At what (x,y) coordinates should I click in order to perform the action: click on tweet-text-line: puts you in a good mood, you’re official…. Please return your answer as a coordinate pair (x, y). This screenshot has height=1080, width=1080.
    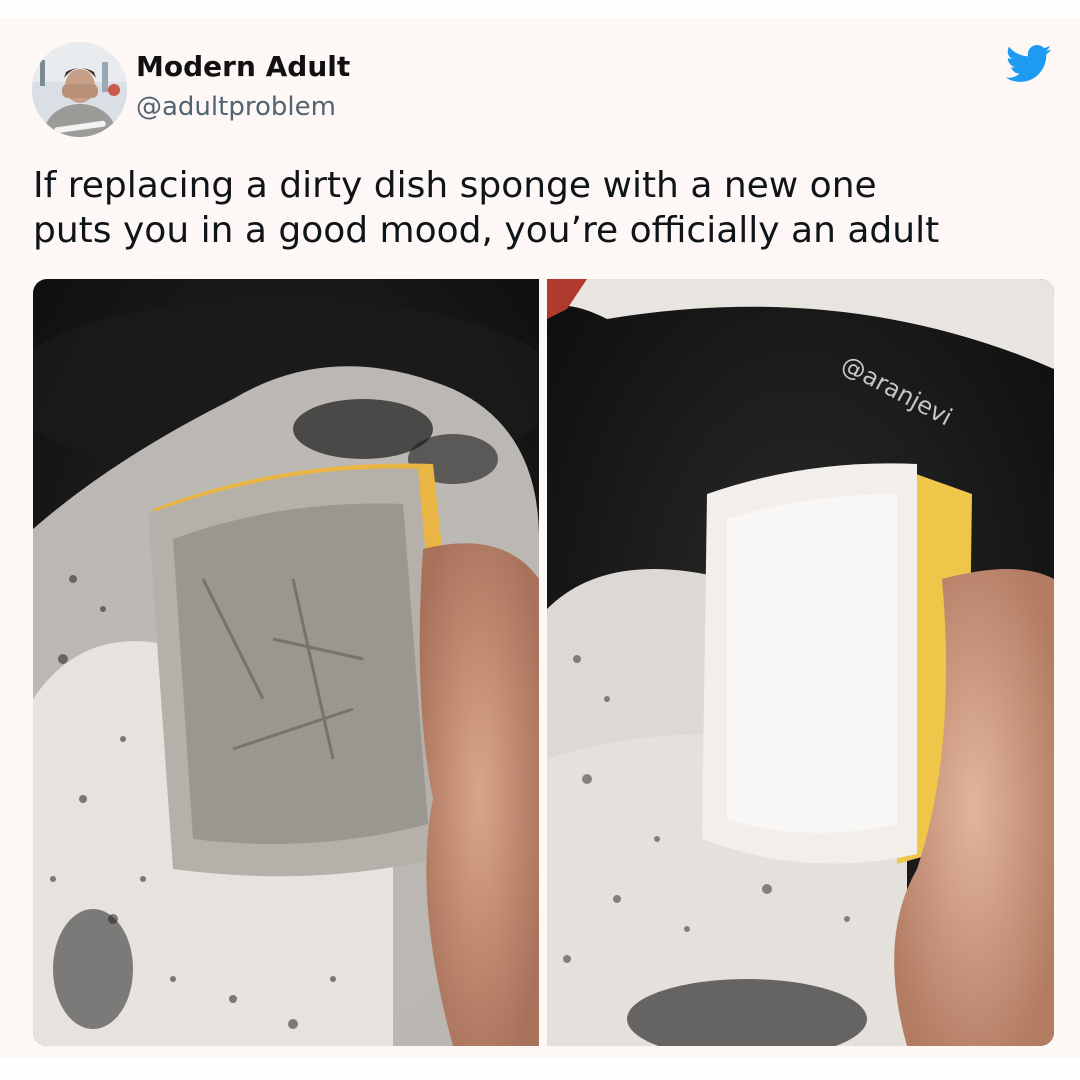
    Looking at the image, I should click on (486, 230).